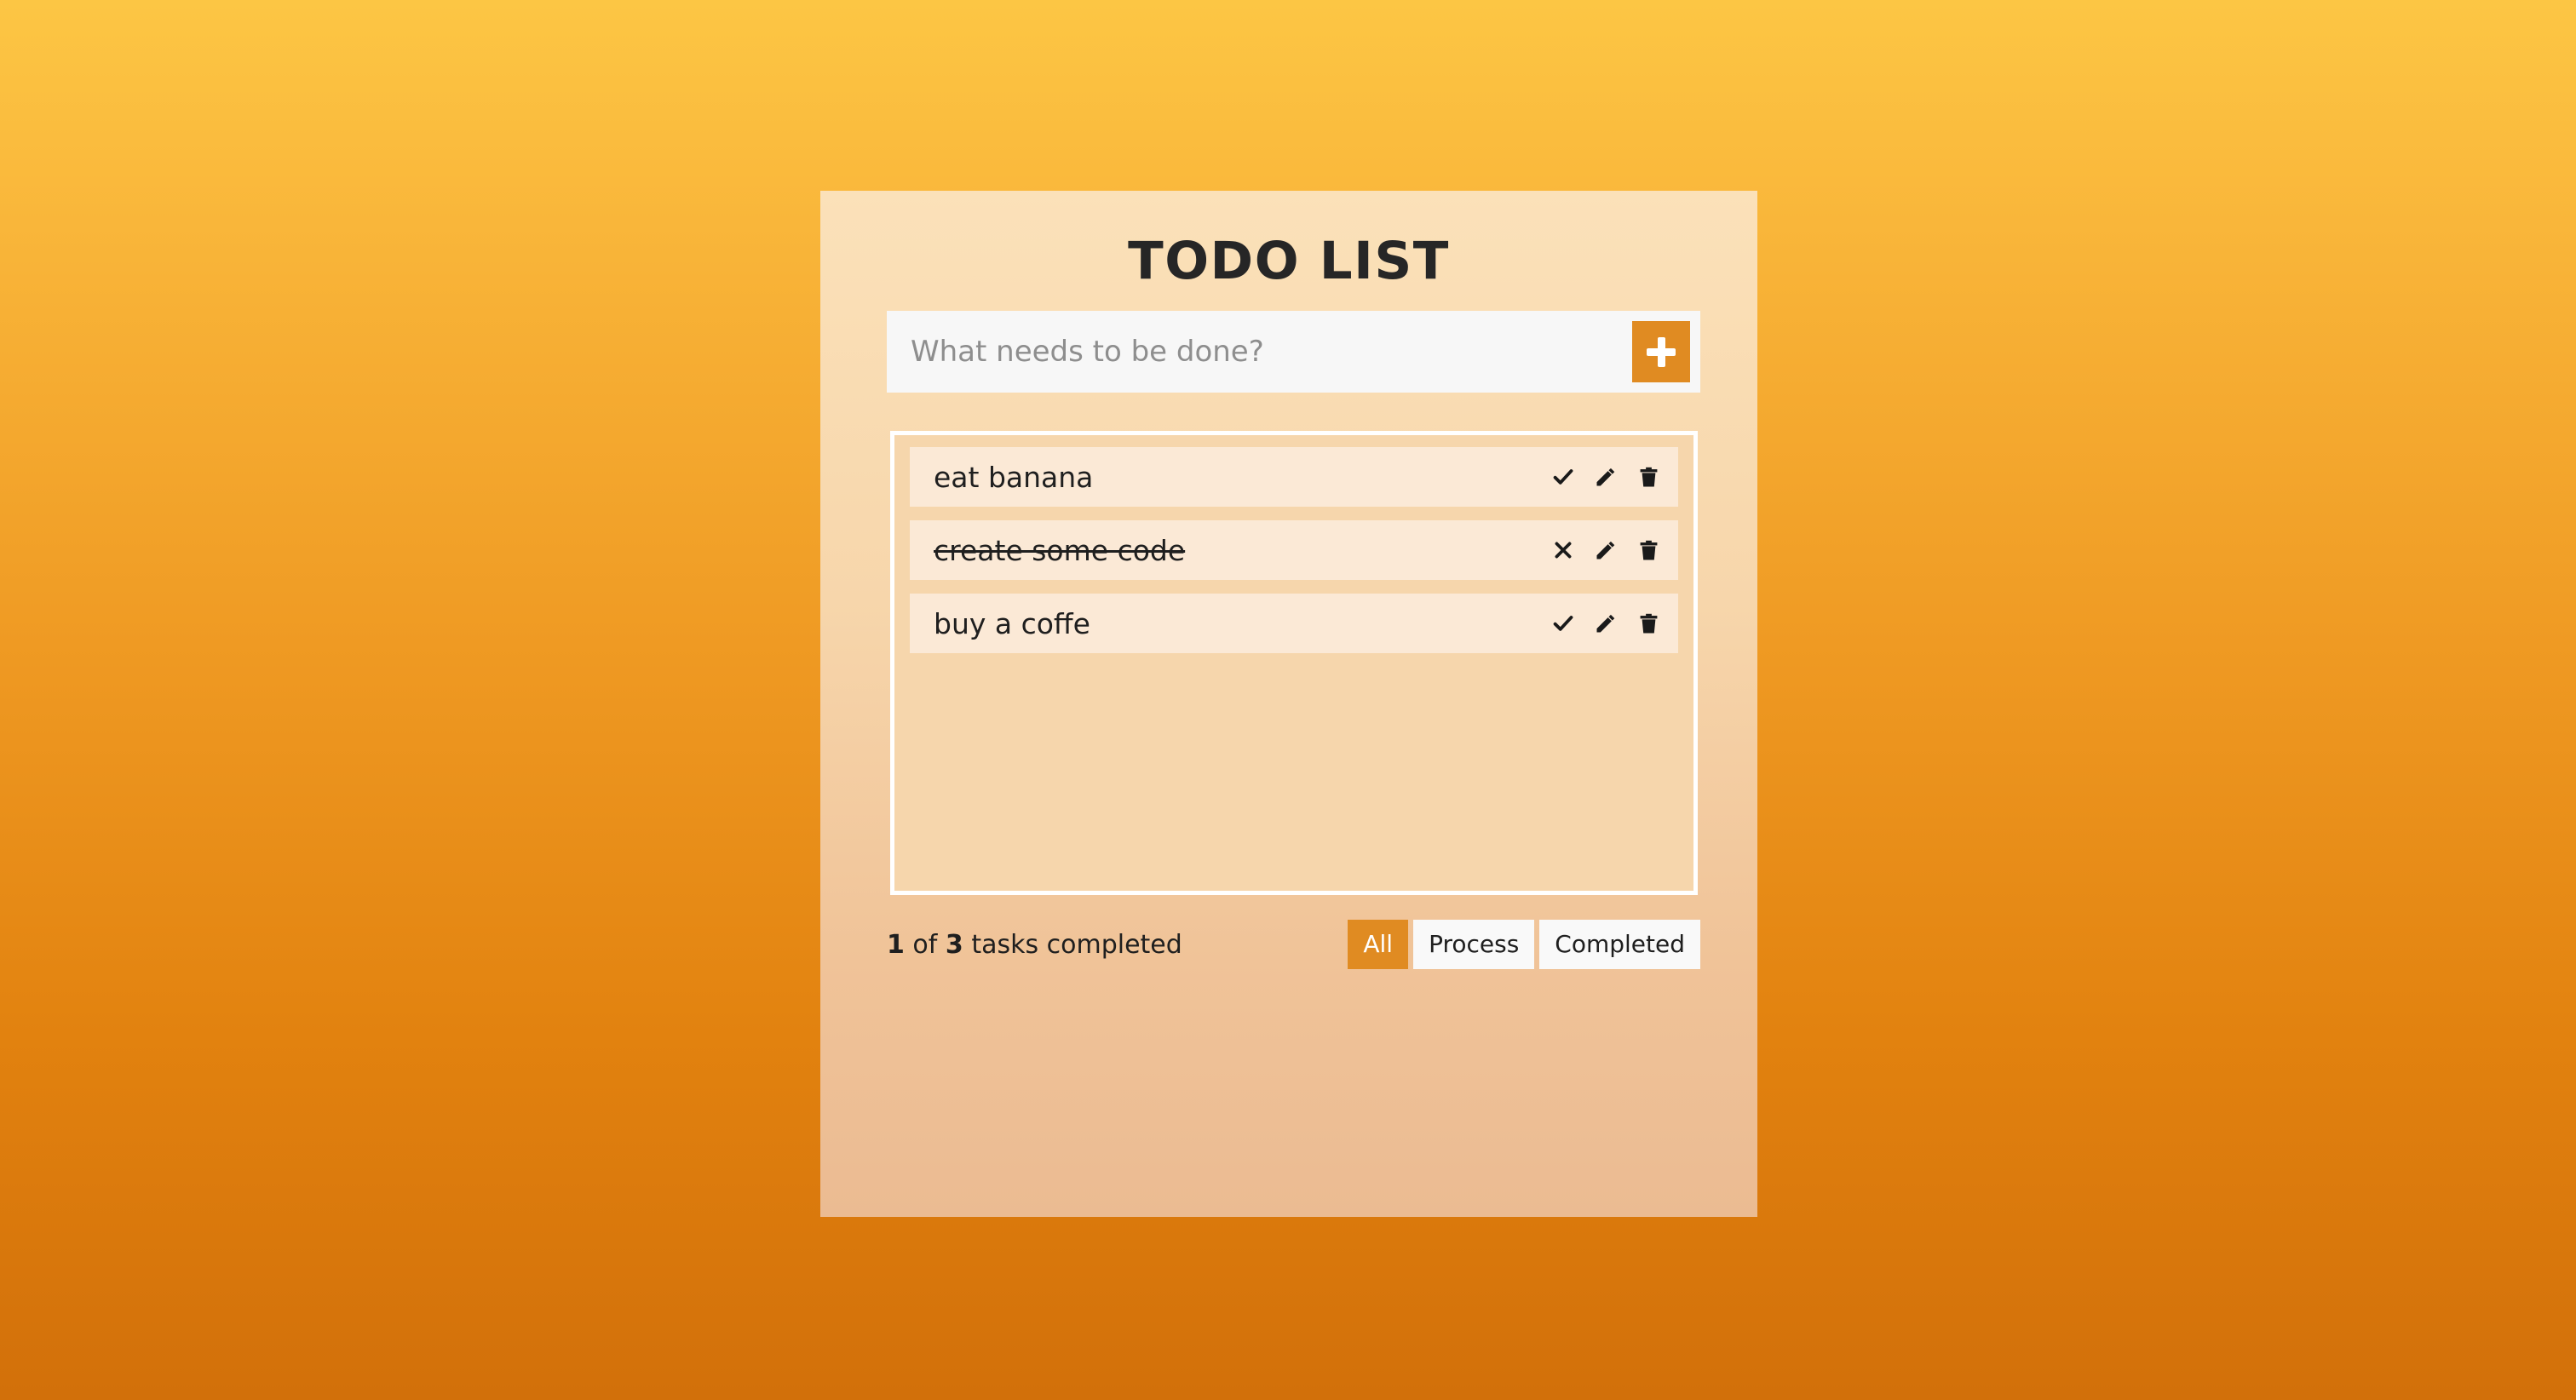 This screenshot has height=1400, width=2576. What do you see at coordinates (1474, 944) in the screenshot?
I see `filter-process-button: Process` at bounding box center [1474, 944].